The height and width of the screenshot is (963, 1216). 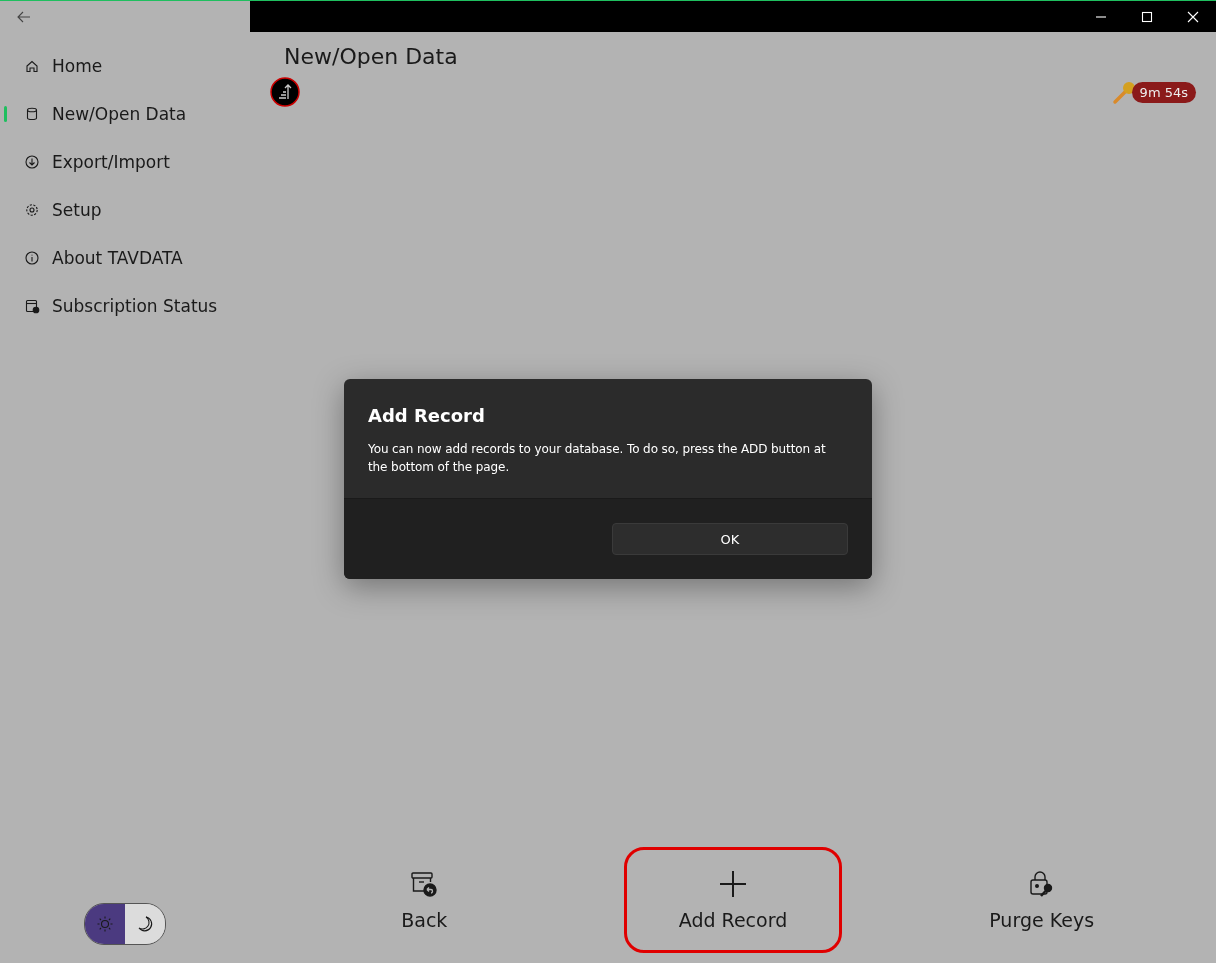 What do you see at coordinates (125, 114) in the screenshot?
I see `sidebar-item: New/Open Data` at bounding box center [125, 114].